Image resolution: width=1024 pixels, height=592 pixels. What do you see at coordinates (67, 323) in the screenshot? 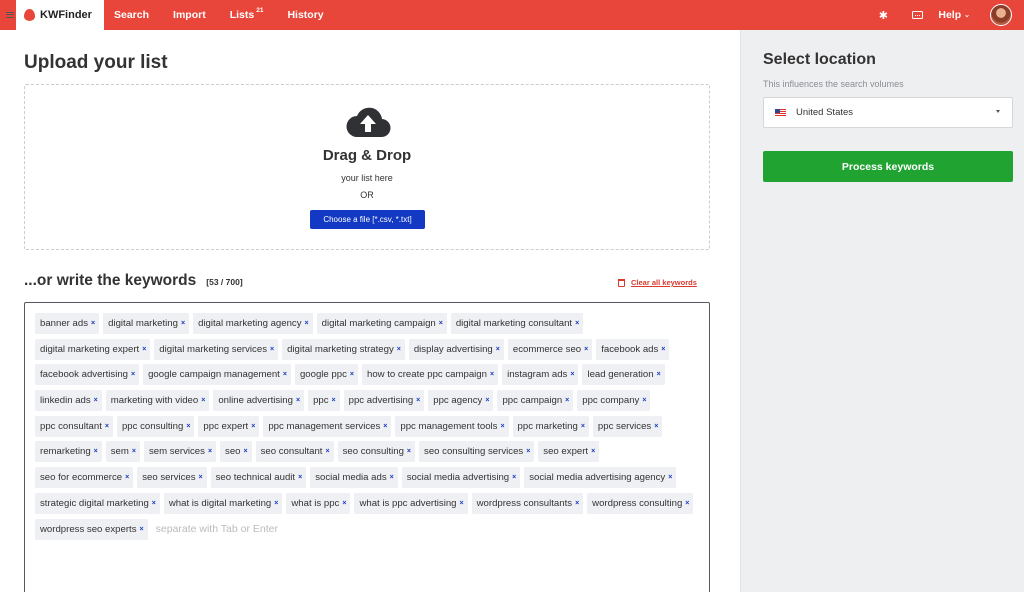
I see `keyword-tag: banner ads ×` at bounding box center [67, 323].